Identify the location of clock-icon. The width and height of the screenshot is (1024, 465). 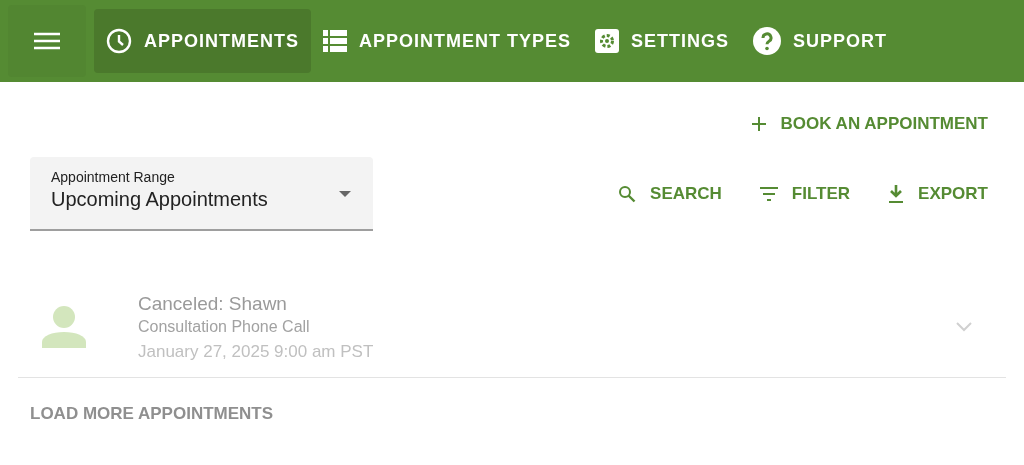
(119, 41).